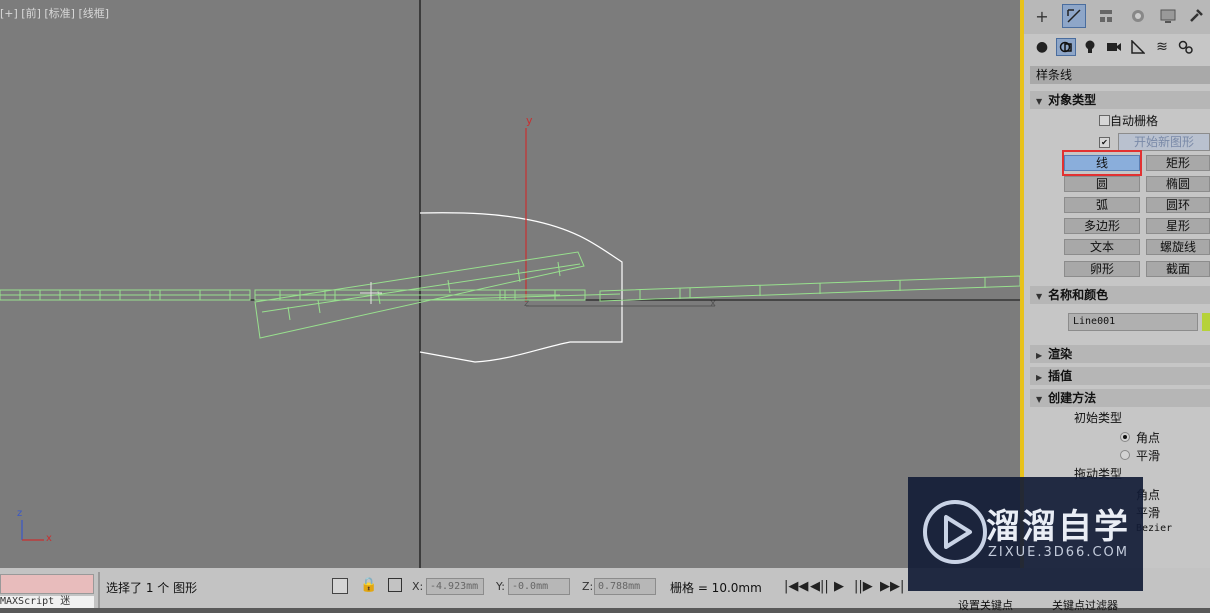 The width and height of the screenshot is (1210, 613). I want to click on y-label: Y:, so click(500, 586).